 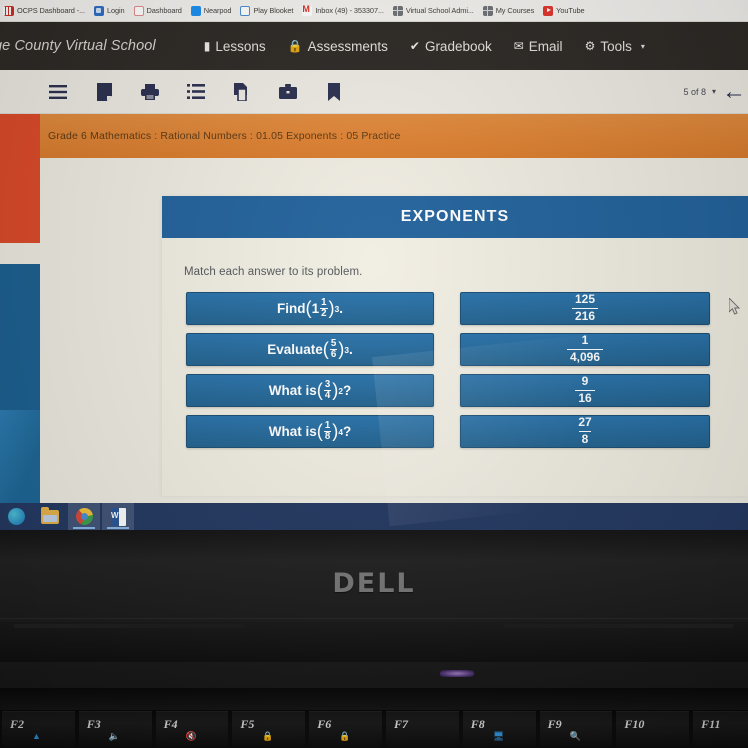 What do you see at coordinates (196, 92) in the screenshot?
I see `list-icon` at bounding box center [196, 92].